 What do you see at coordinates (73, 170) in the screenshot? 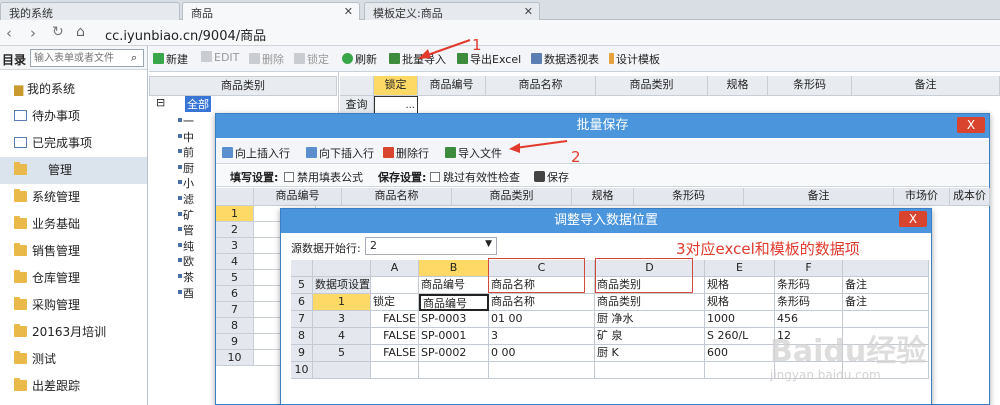
I see `sidebar-item: 管理` at bounding box center [73, 170].